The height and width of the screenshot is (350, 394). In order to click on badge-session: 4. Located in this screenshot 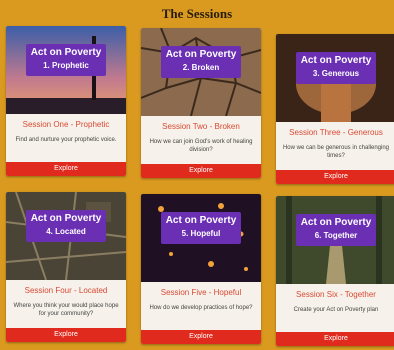, I will do `click(66, 231)`.